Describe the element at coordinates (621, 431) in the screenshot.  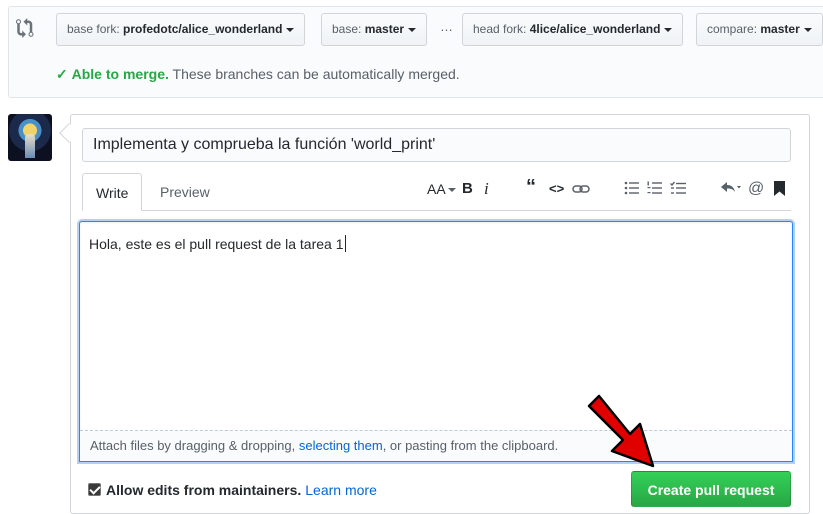
I see `red-arrow-annotation` at that location.